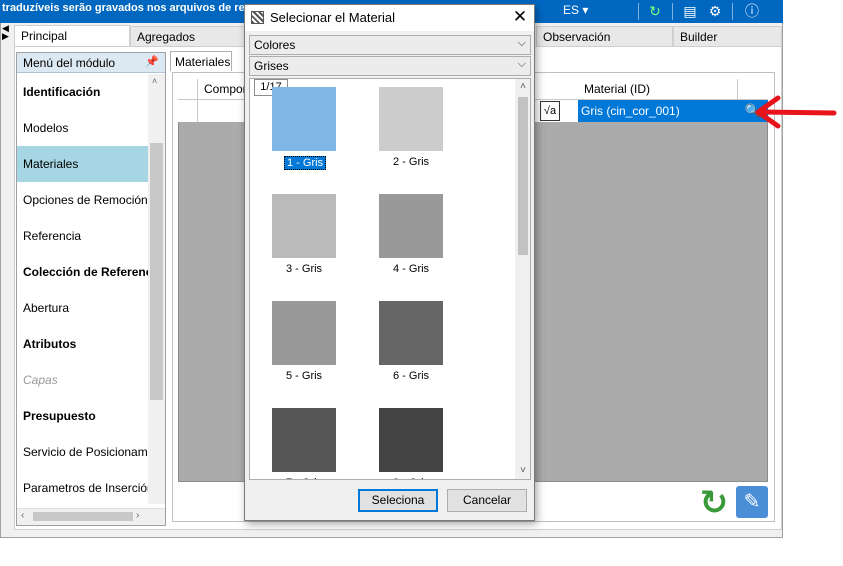 The width and height of the screenshot is (843, 566). I want to click on dialog-titlebar: Selecionar el Material ✕, so click(389, 18).